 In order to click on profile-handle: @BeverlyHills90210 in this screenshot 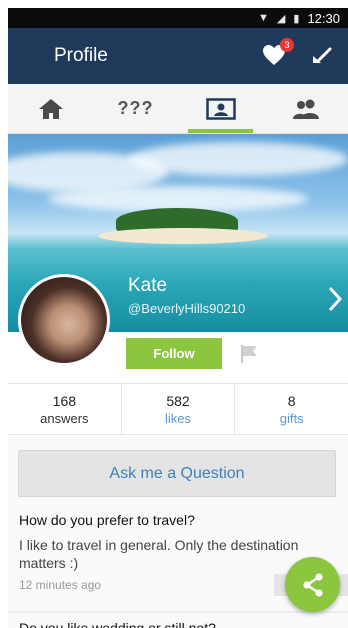, I will do `click(187, 308)`.